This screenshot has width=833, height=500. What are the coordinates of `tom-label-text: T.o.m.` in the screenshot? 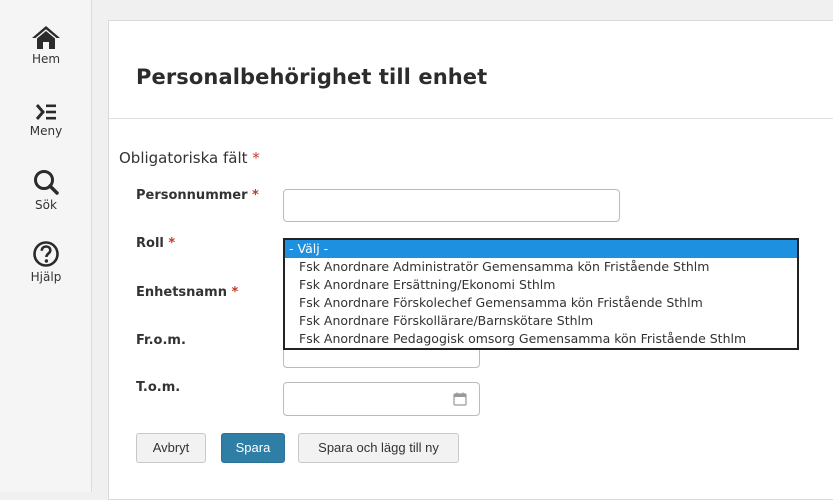 It's located at (158, 387).